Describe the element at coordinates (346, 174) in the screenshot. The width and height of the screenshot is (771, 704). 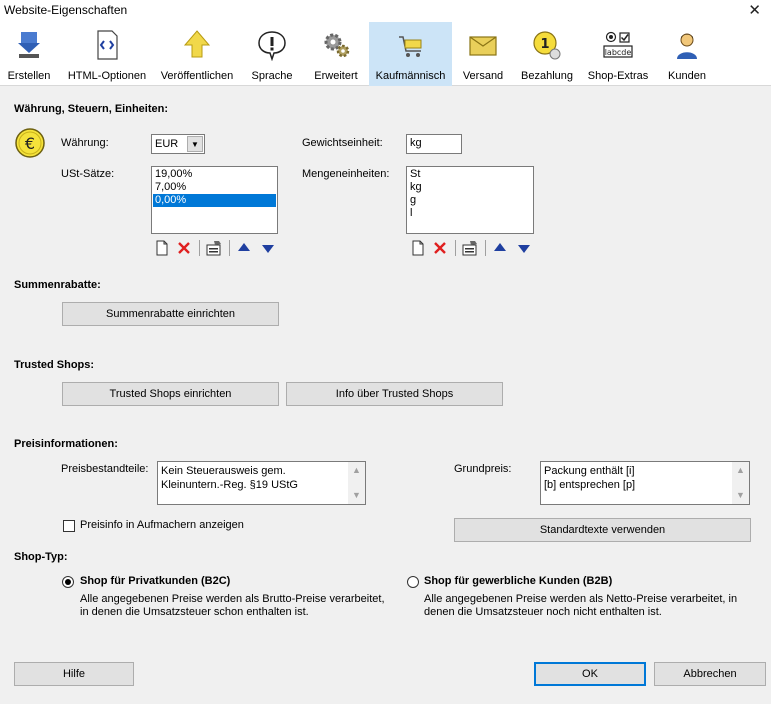
I see `quantity-units-label: Mengeneinheiten:` at that location.